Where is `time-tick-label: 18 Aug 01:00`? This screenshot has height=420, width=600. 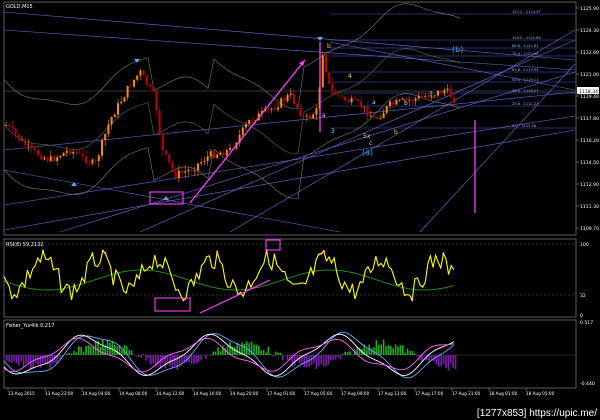
time-tick-label: 18 Aug 01:00 is located at coordinates (503, 393).